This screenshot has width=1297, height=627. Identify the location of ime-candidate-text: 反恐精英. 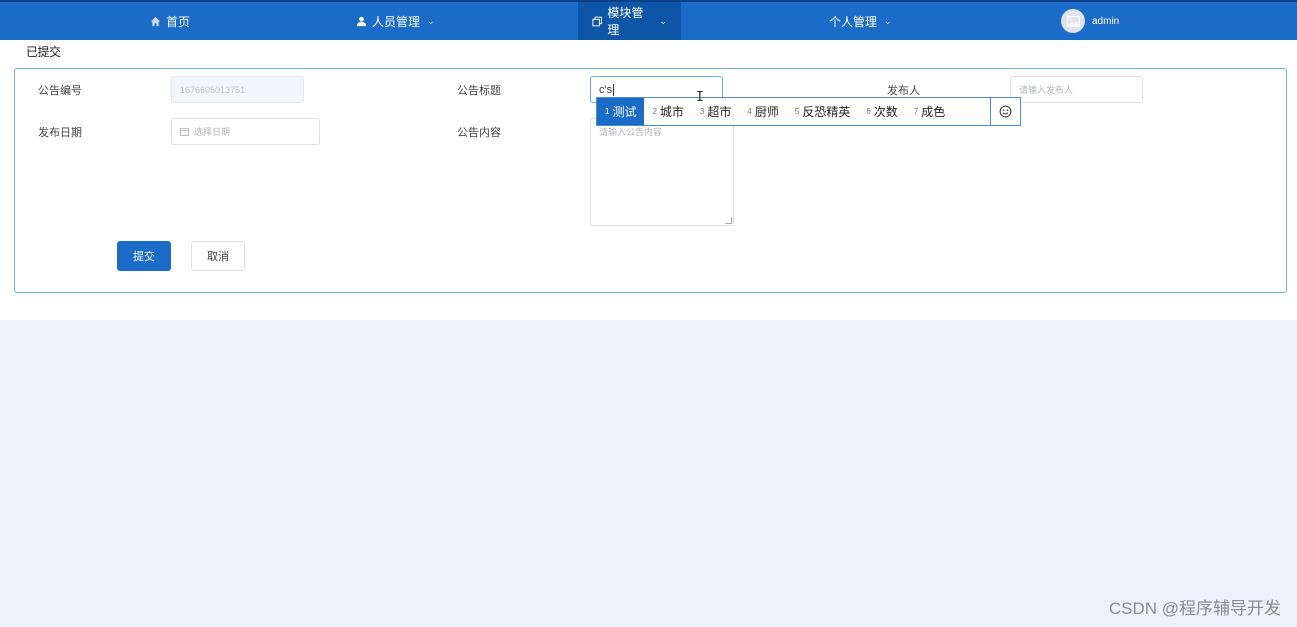
(826, 112).